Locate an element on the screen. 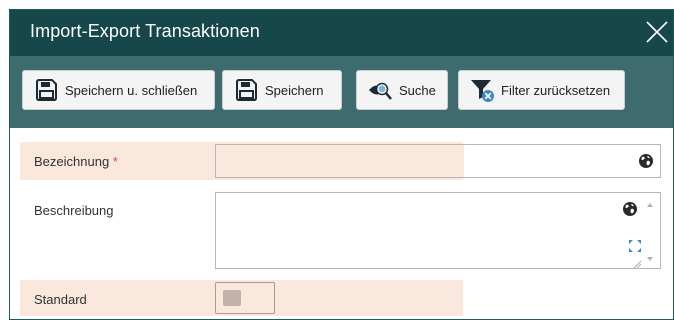  filter-reset-icon is located at coordinates (482, 90).